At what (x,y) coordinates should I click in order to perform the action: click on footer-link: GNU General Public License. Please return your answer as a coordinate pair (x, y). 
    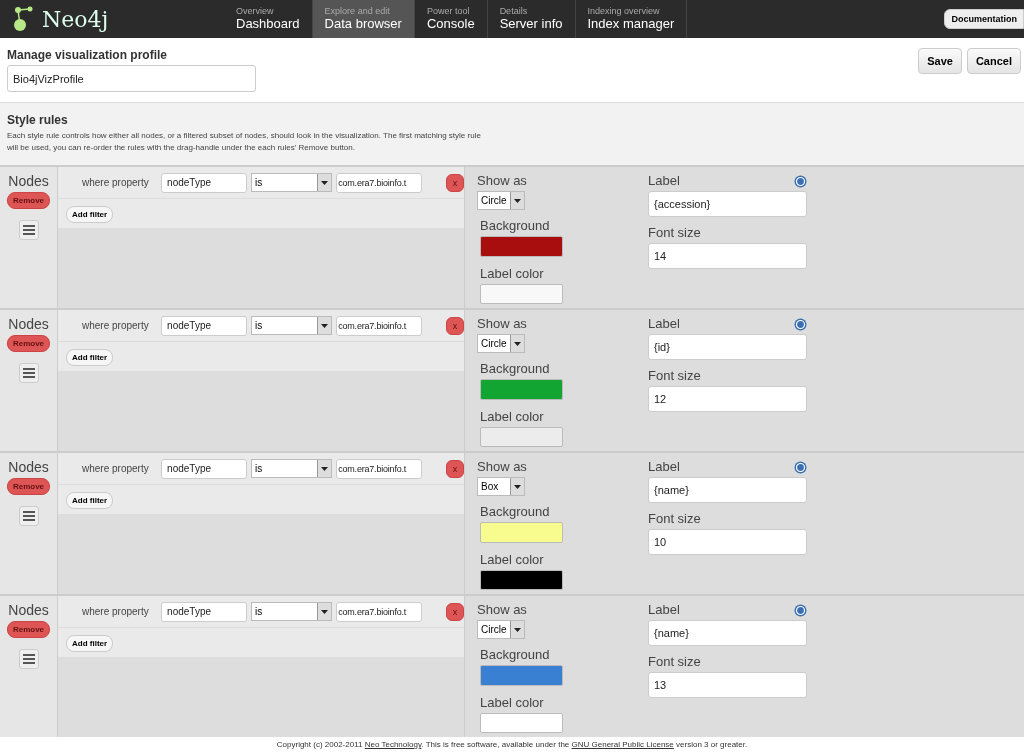
    Looking at the image, I should click on (622, 744).